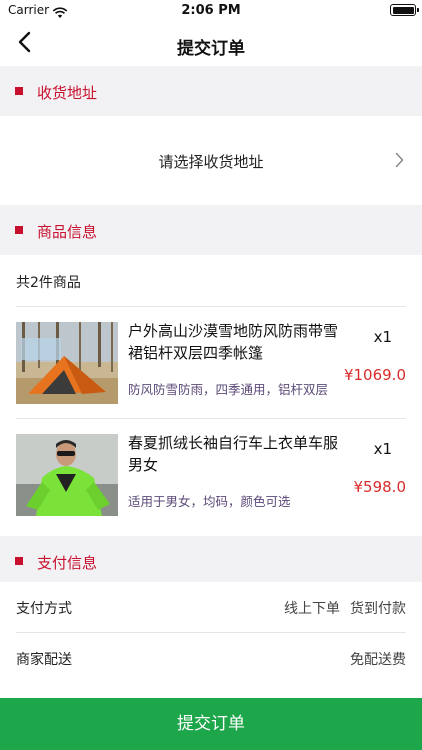 This screenshot has width=422, height=750. Describe the element at coordinates (67, 232) in the screenshot. I see `goods-section-title: 商品信息` at that location.